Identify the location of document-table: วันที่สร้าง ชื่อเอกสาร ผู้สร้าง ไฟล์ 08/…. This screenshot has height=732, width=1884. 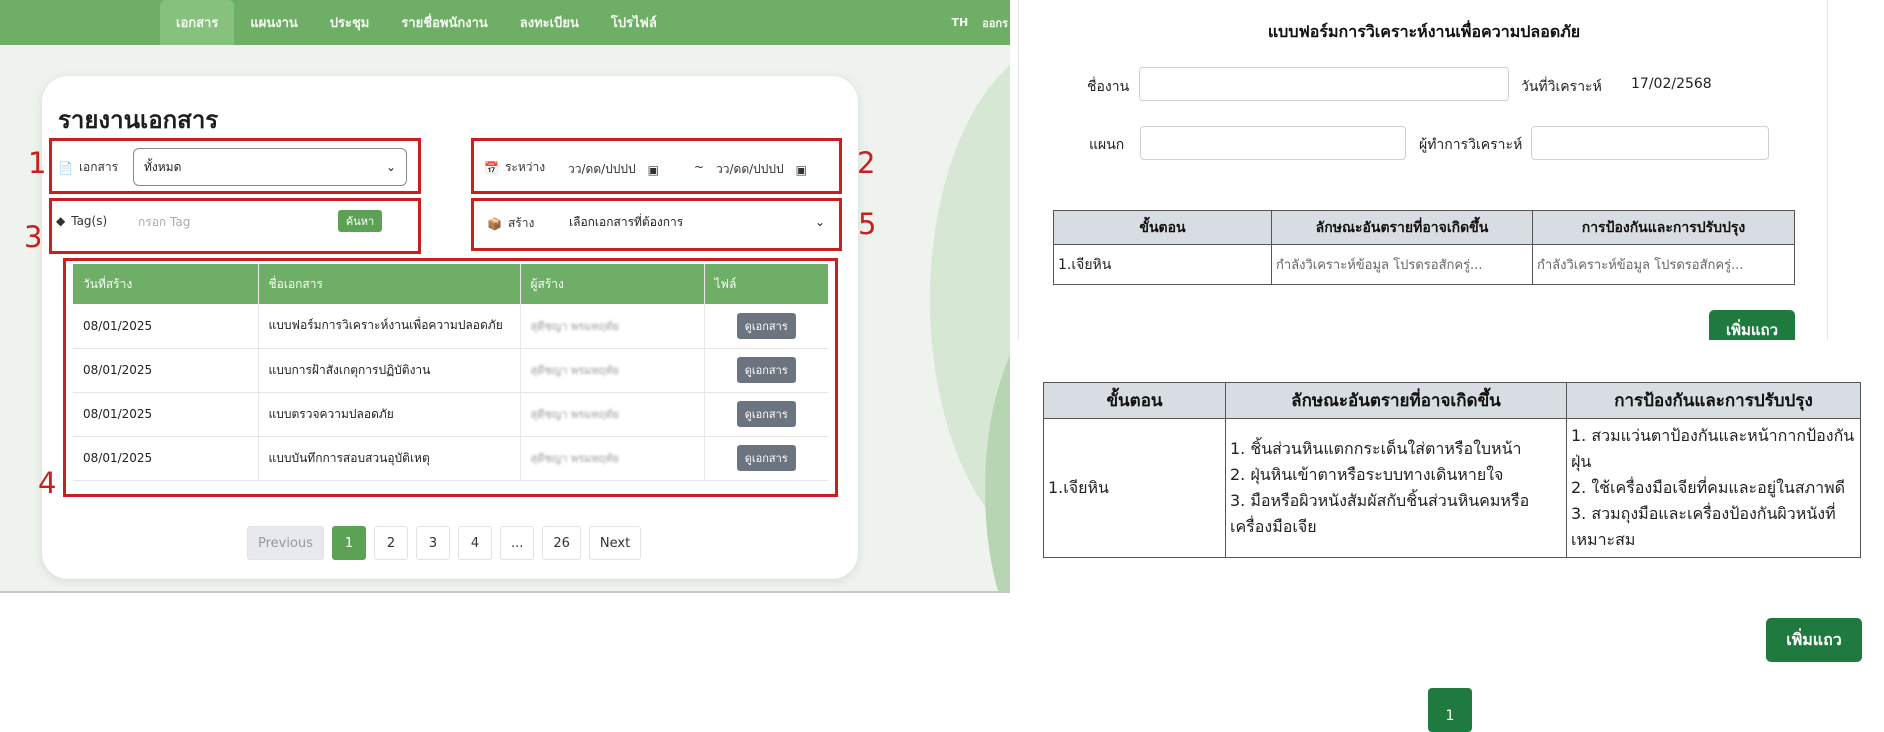
(450, 372).